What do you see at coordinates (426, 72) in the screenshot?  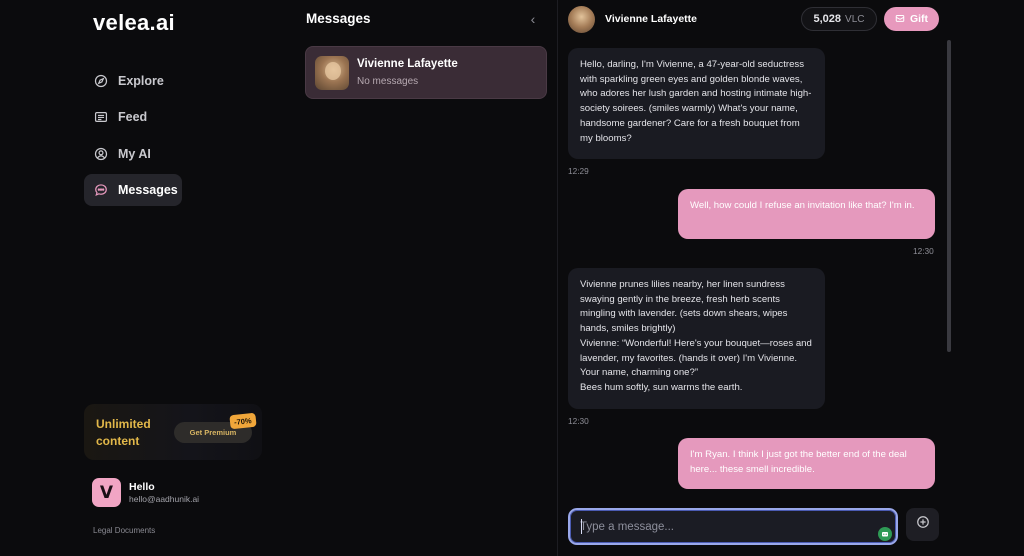 I see `conversation-item: Vivienne Lafayette No messages` at bounding box center [426, 72].